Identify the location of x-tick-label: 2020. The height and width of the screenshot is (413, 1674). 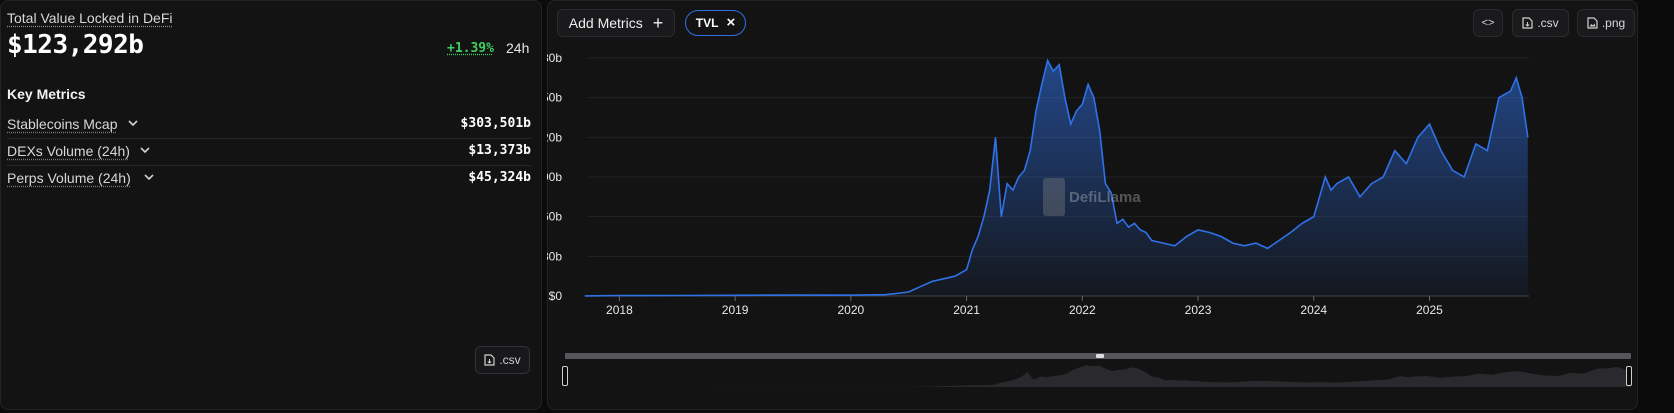
(851, 310).